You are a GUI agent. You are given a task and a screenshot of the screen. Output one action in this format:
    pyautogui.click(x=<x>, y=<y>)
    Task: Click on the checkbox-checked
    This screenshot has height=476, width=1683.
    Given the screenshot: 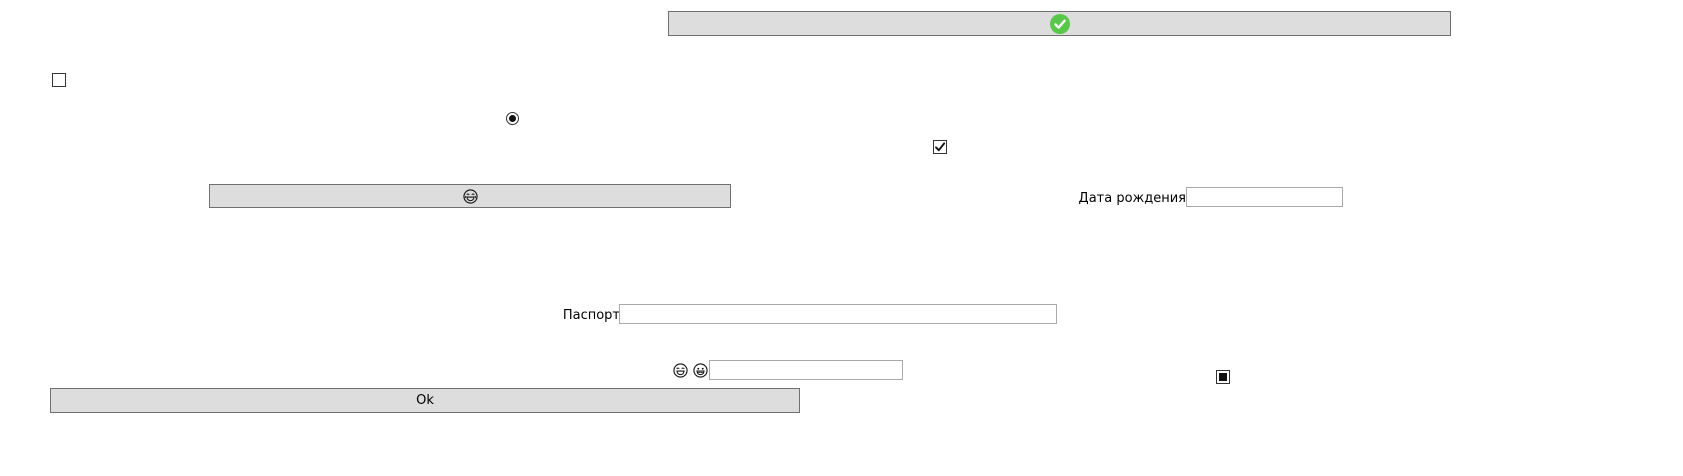 What is the action you would take?
    pyautogui.click(x=940, y=147)
    